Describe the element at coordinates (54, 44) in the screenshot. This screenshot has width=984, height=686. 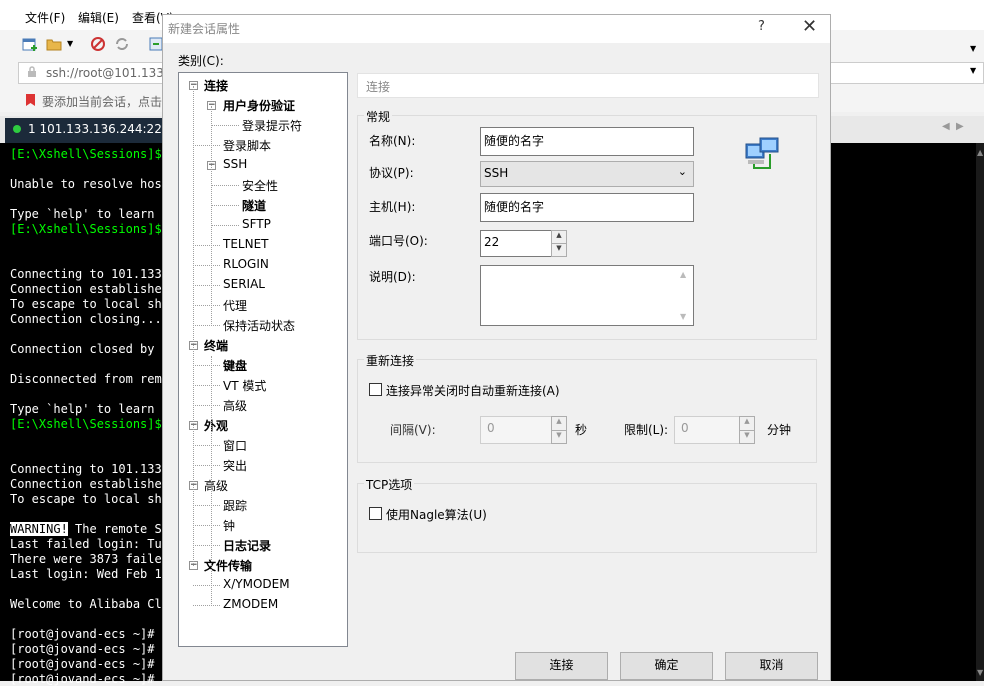
I see `open-folder-icon` at that location.